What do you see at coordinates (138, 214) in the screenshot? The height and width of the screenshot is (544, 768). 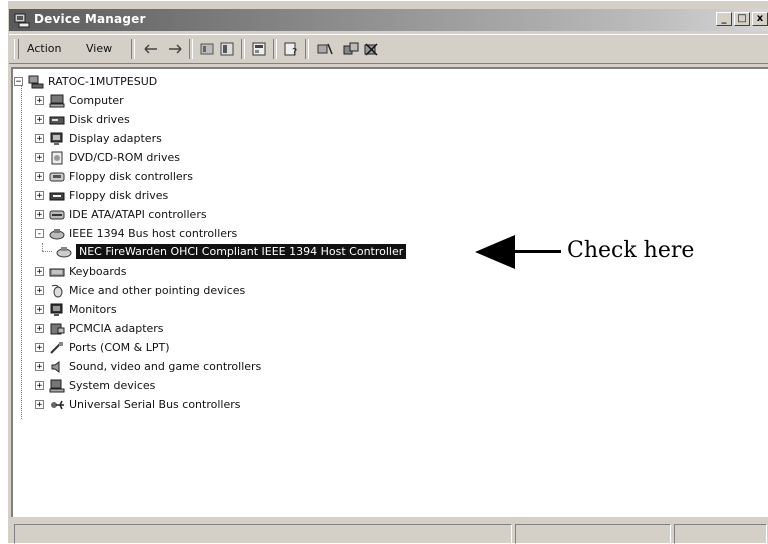 I see `tree-item-label: IDE ATA/ATAPI controllers` at bounding box center [138, 214].